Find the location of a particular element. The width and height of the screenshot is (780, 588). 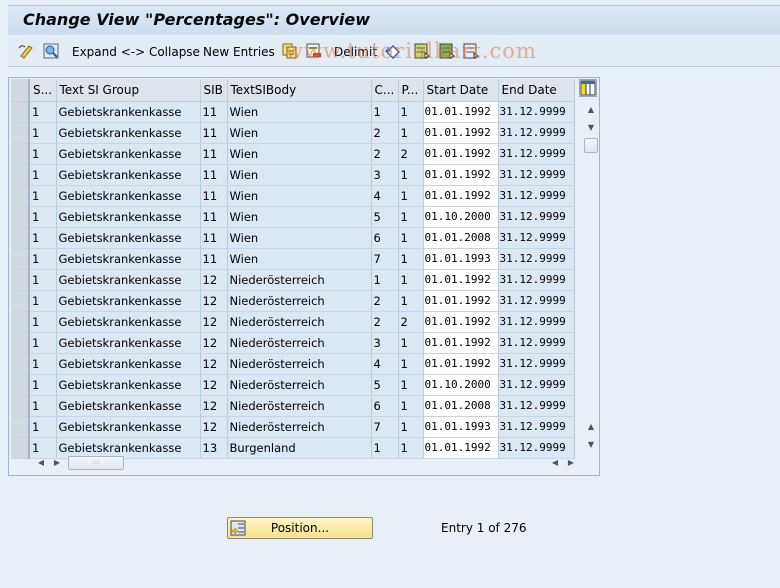

scroll-right-end-button: ▶ is located at coordinates (571, 462).